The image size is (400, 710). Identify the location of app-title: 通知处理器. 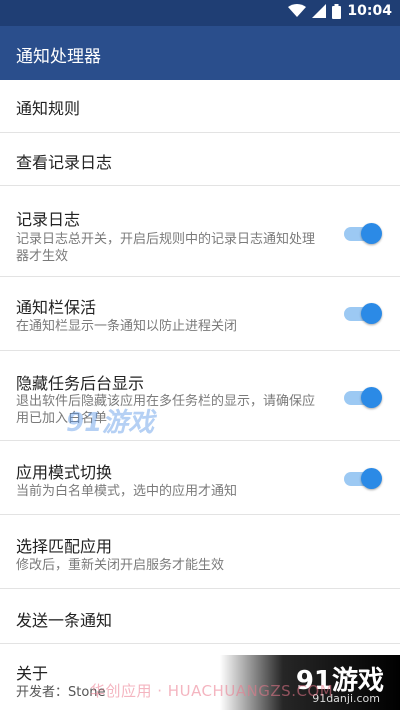
(58, 57).